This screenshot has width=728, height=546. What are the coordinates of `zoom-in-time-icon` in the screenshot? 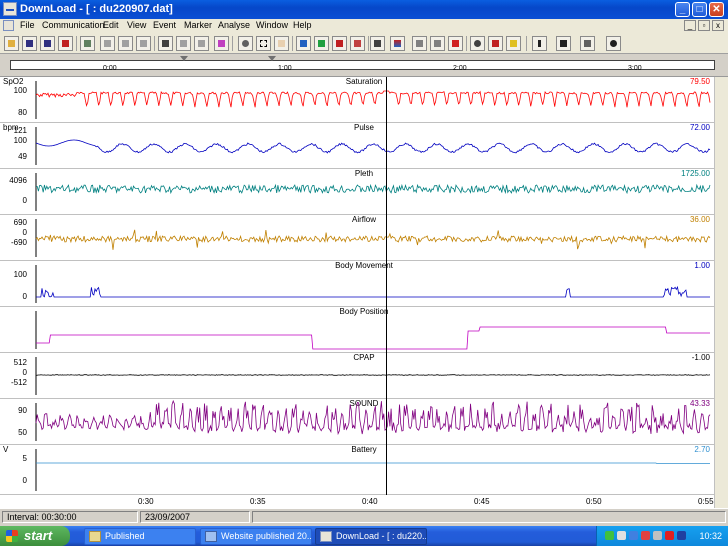 It's located at (107, 43).